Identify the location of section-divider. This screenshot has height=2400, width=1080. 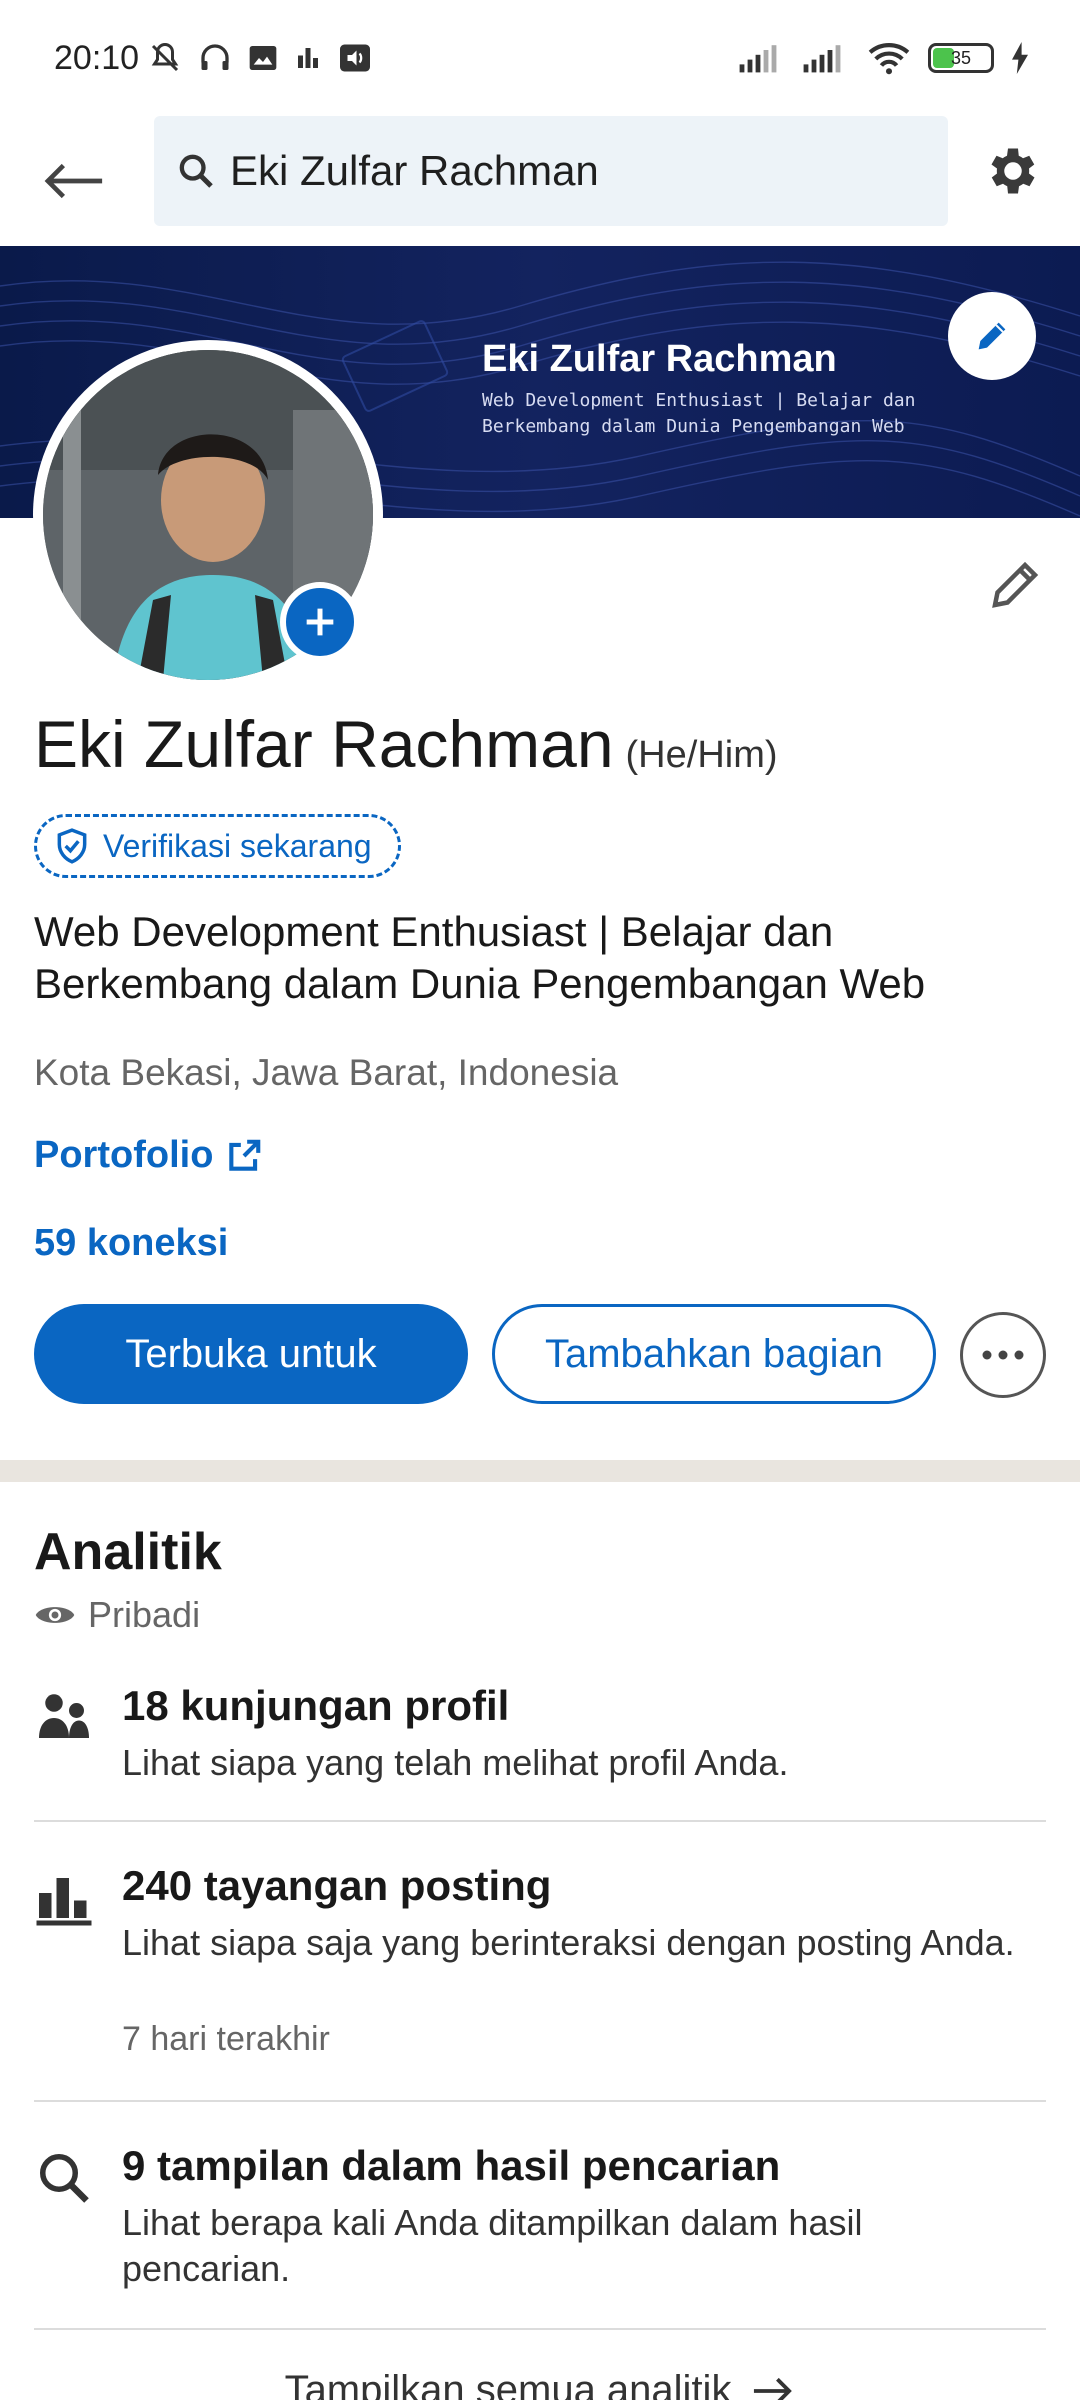
(540, 1471).